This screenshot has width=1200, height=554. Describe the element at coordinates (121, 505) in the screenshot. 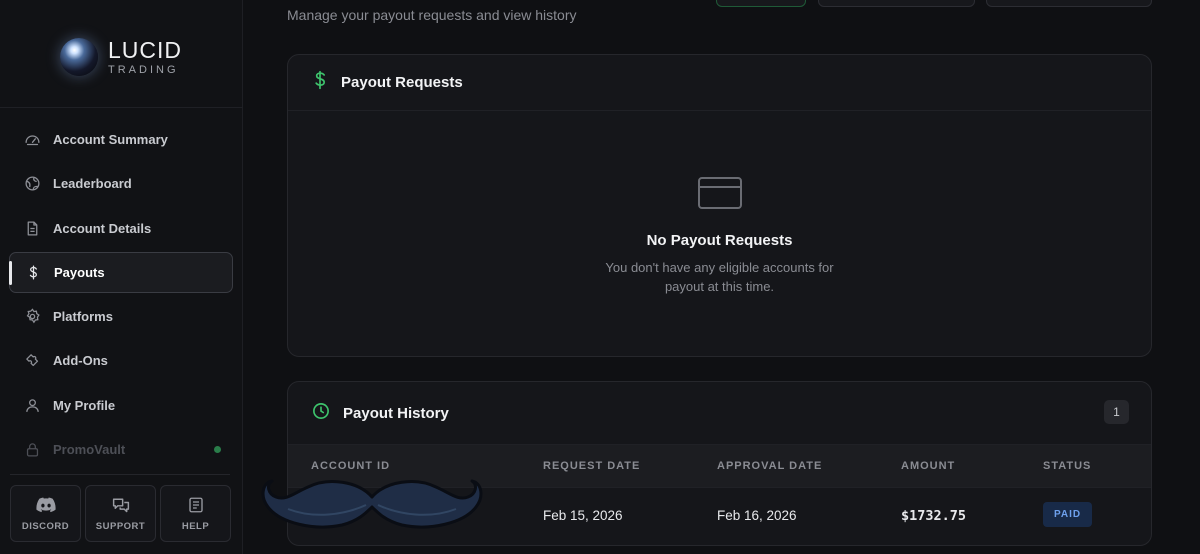

I see `chat-bubbles-icon` at that location.